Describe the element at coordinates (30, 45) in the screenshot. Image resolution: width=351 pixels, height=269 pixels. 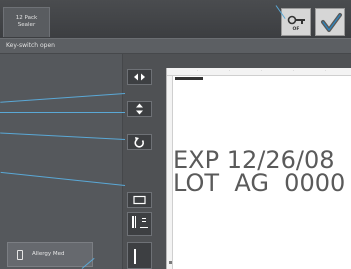
I see `status-text: Key-switch open` at that location.